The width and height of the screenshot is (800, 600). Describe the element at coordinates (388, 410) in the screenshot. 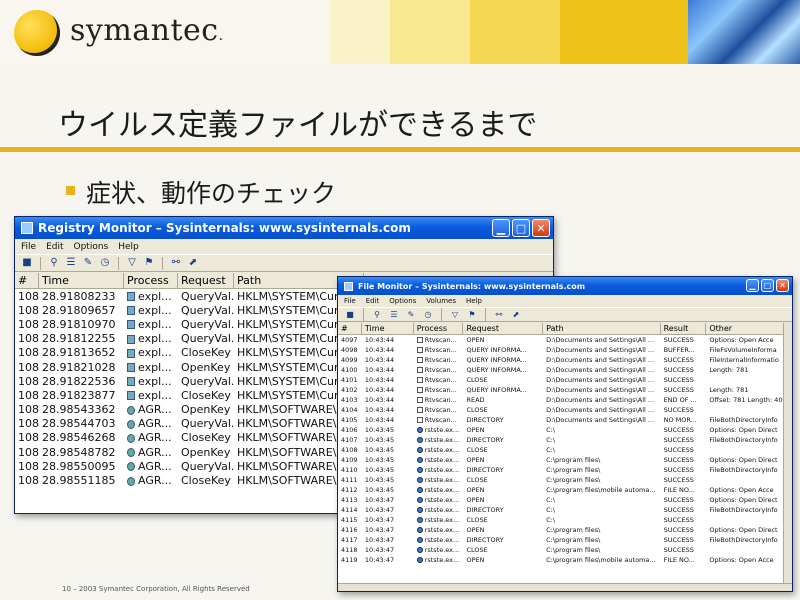

I see `table-cell: 10:43:44` at that location.